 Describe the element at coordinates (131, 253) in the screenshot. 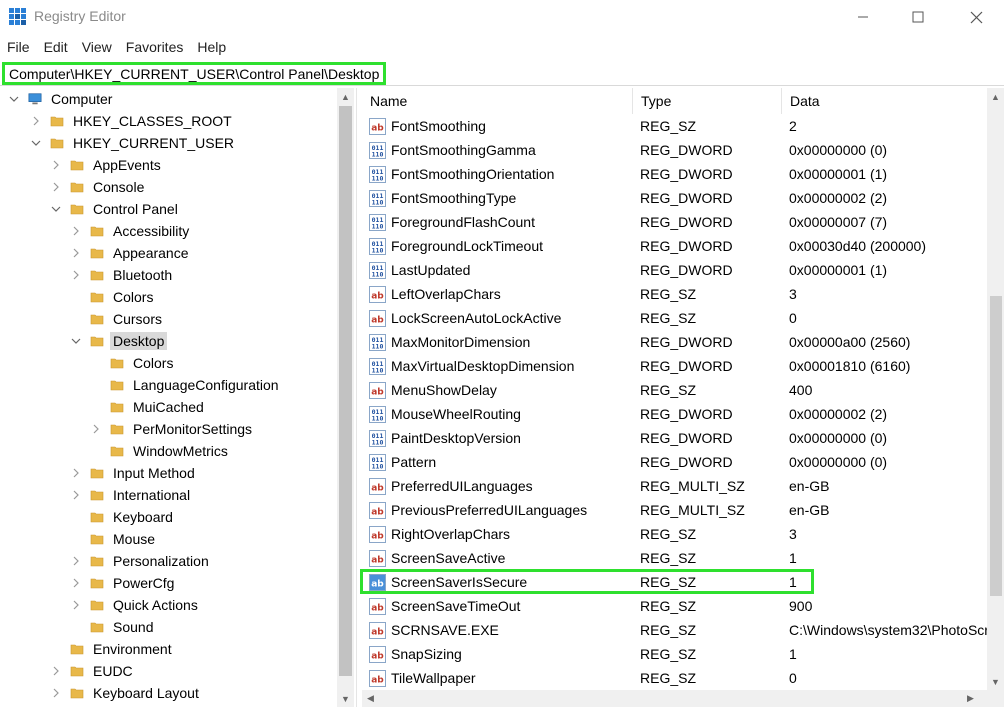

I see `tree-item: Appearance` at that location.